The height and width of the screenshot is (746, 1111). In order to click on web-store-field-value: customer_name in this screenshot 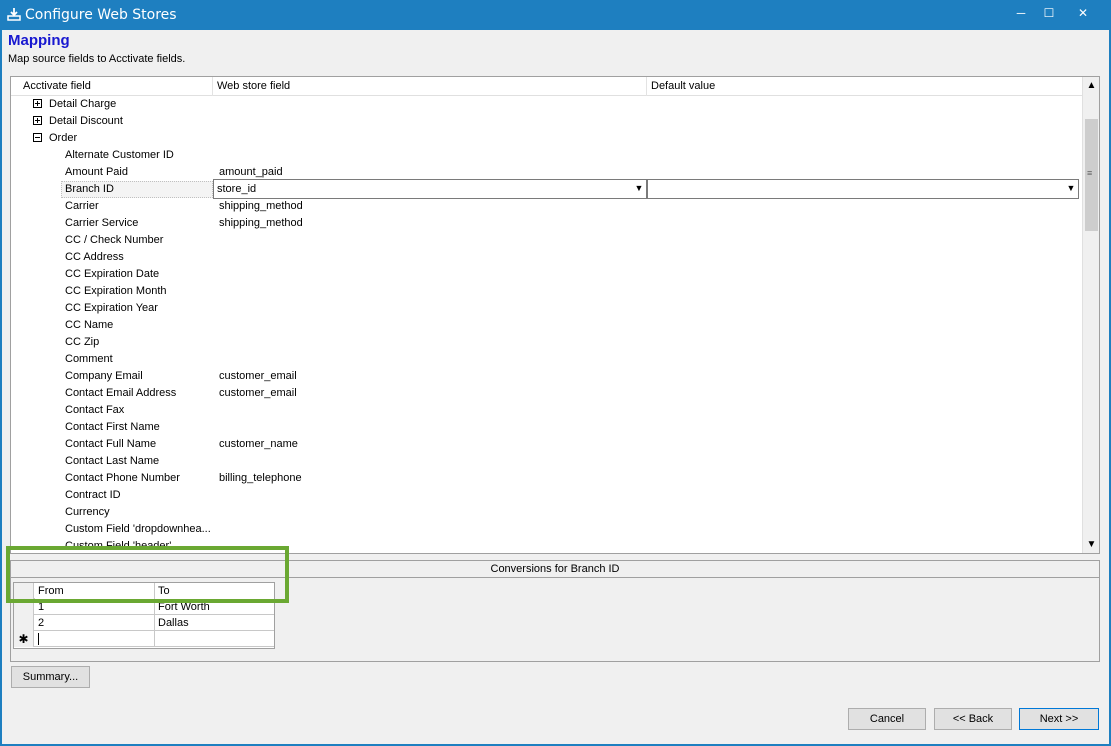, I will do `click(258, 444)`.